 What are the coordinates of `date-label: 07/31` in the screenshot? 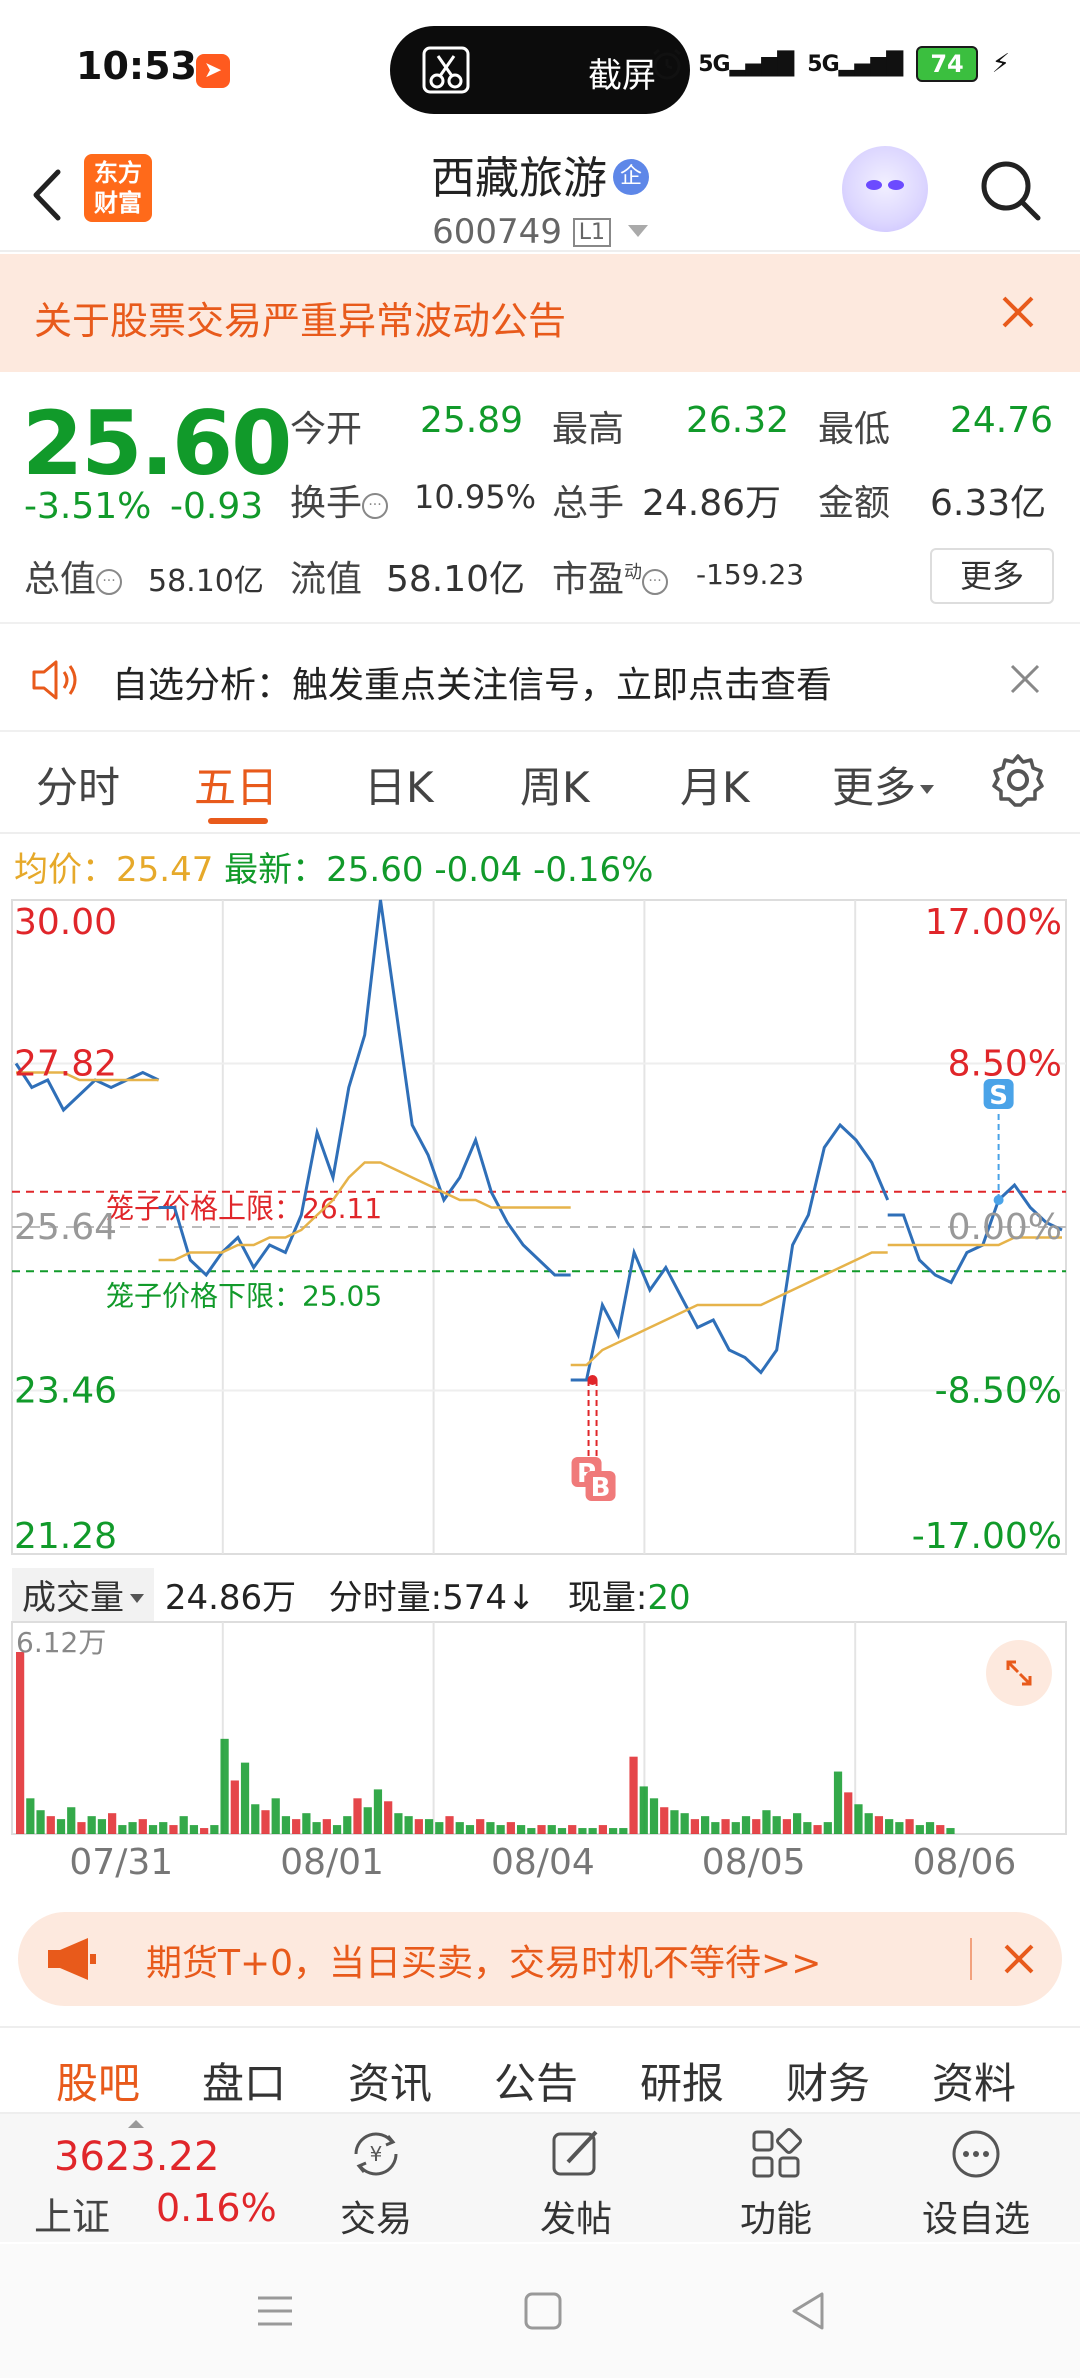 It's located at (121, 1862).